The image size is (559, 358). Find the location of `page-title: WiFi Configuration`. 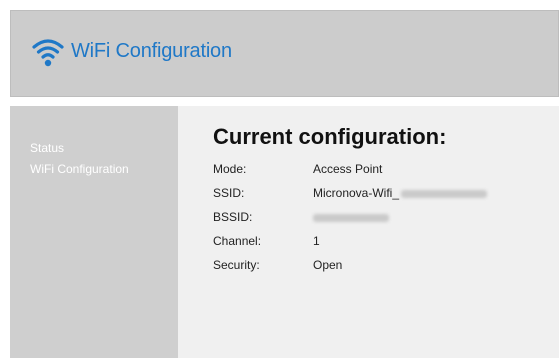

page-title: WiFi Configuration is located at coordinates (151, 51).